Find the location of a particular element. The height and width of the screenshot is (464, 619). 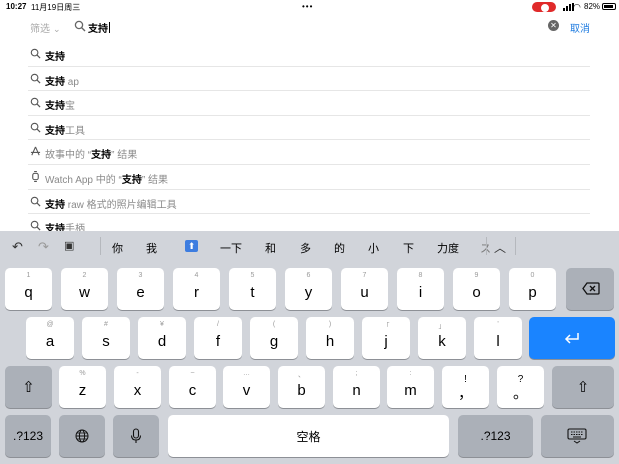

key-o: 9o is located at coordinates (476, 289).